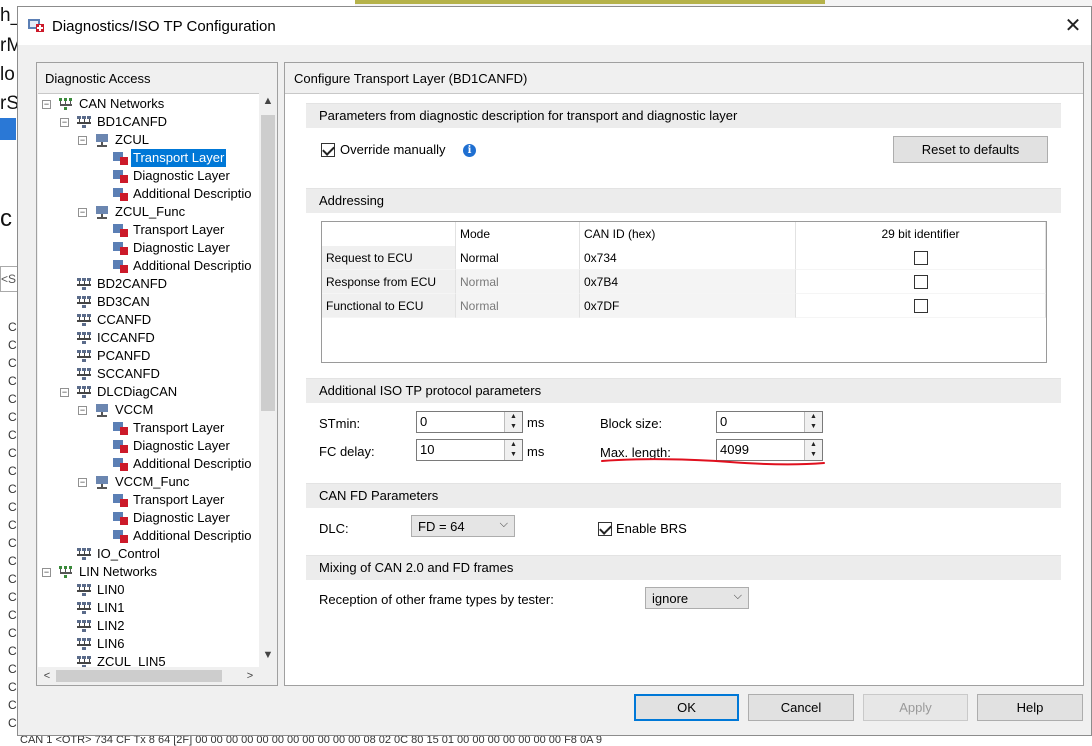 Image resolution: width=1092 pixels, height=746 pixels. What do you see at coordinates (328, 150) in the screenshot?
I see `override-manually-checkbox` at bounding box center [328, 150].